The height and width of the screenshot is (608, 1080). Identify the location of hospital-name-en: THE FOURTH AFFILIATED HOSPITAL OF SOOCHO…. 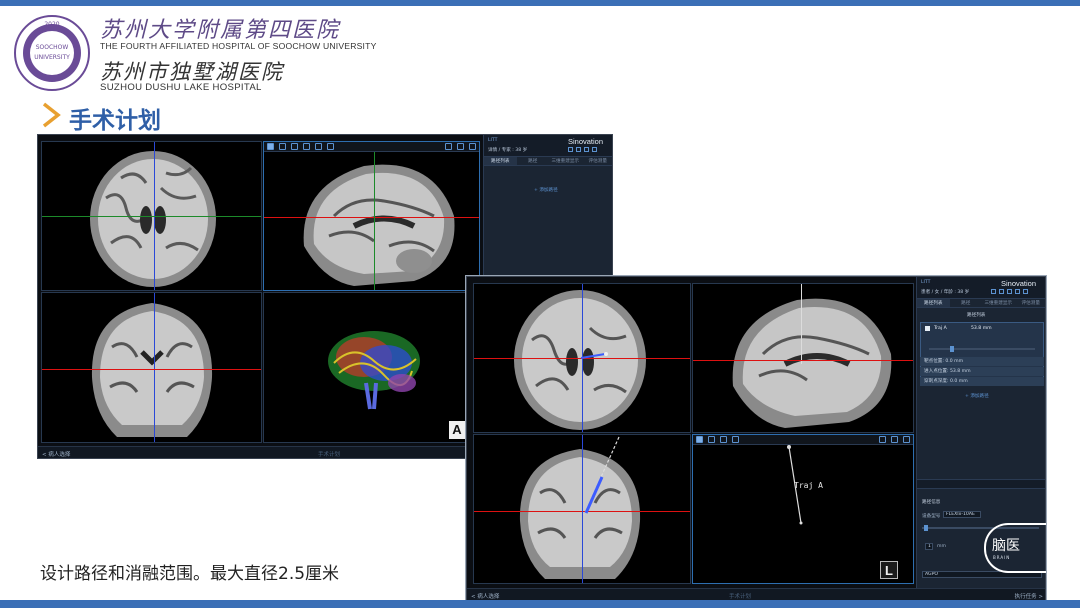
(238, 46).